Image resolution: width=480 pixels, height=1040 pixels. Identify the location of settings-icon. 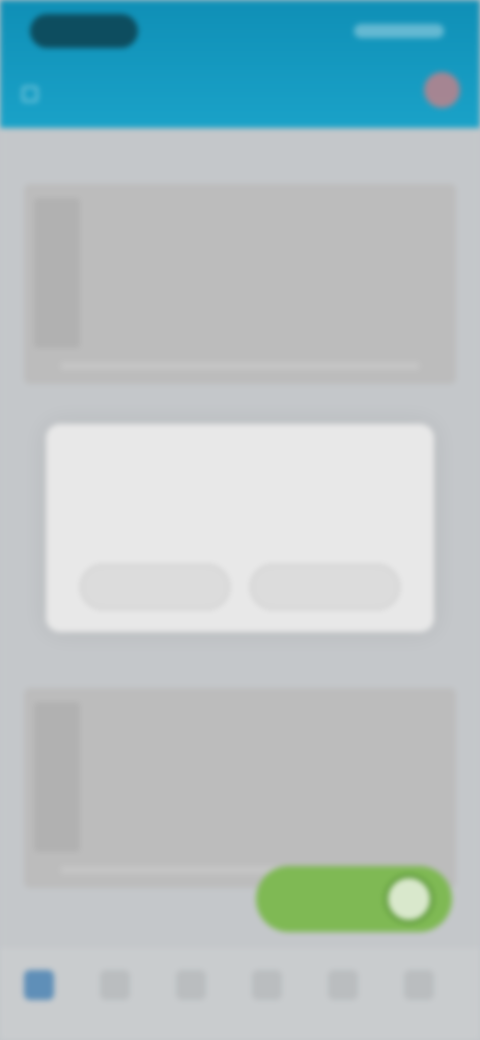
(343, 985).